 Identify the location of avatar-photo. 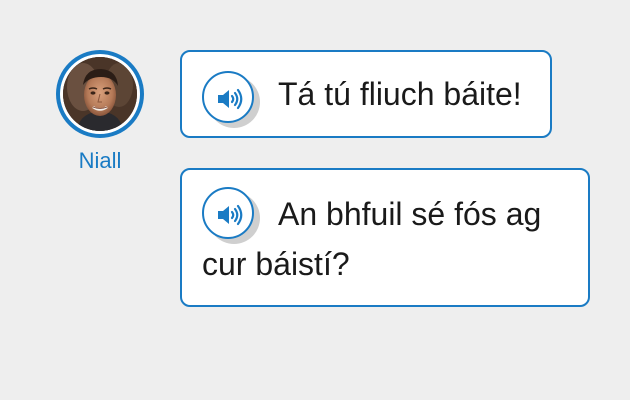
(100, 94).